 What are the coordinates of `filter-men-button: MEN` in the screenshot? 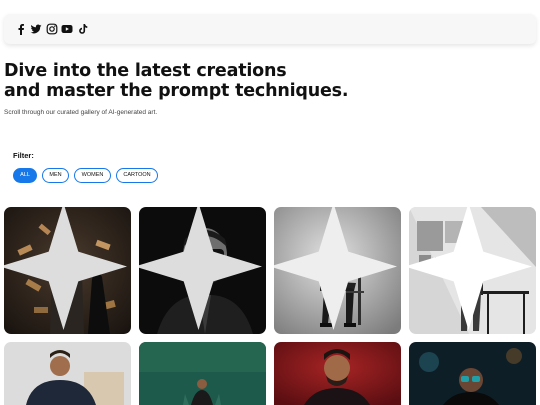 It's located at (55, 175).